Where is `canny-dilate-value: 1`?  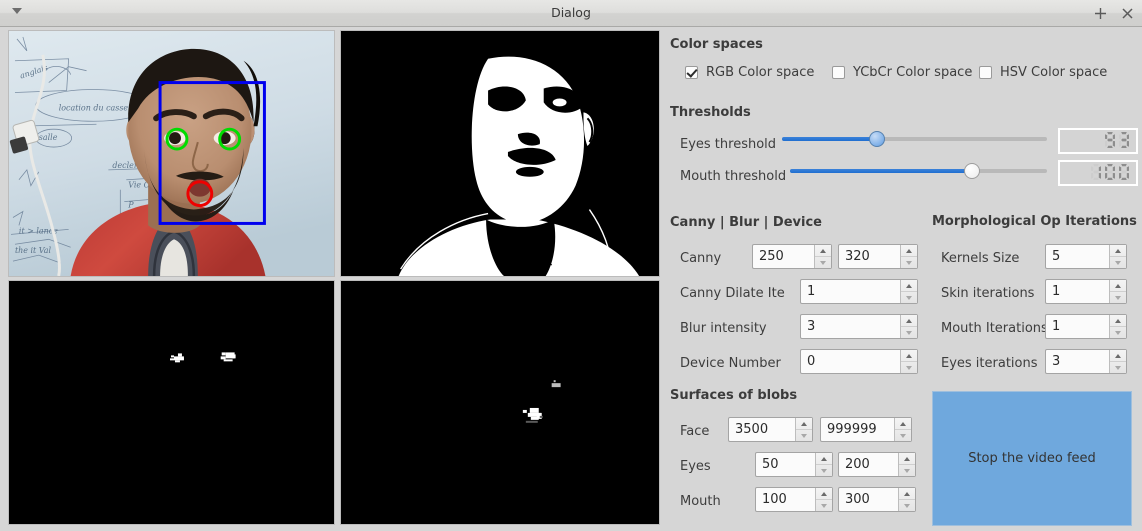 canny-dilate-value: 1 is located at coordinates (850, 291).